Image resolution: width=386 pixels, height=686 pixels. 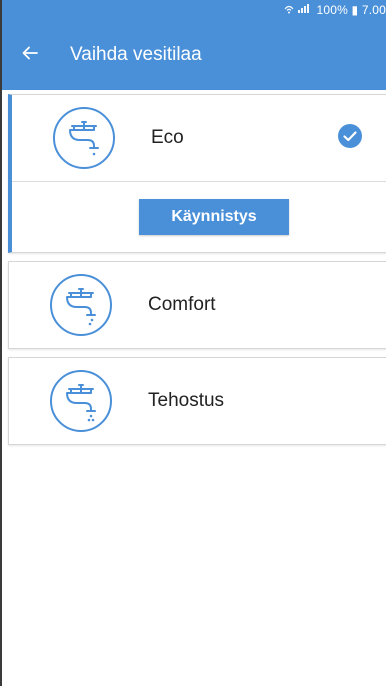 I want to click on status-text: 100% ▮ 7.00, so click(x=351, y=10).